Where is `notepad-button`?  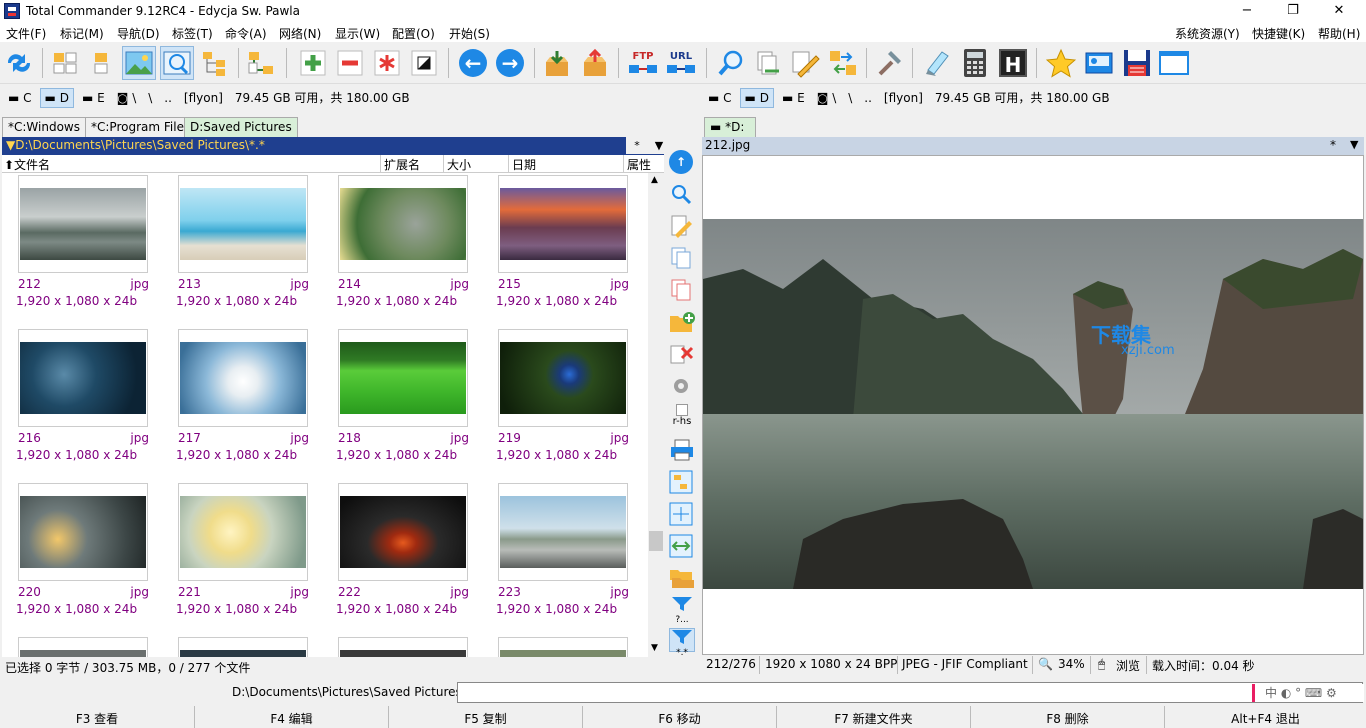 notepad-button is located at coordinates (937, 63).